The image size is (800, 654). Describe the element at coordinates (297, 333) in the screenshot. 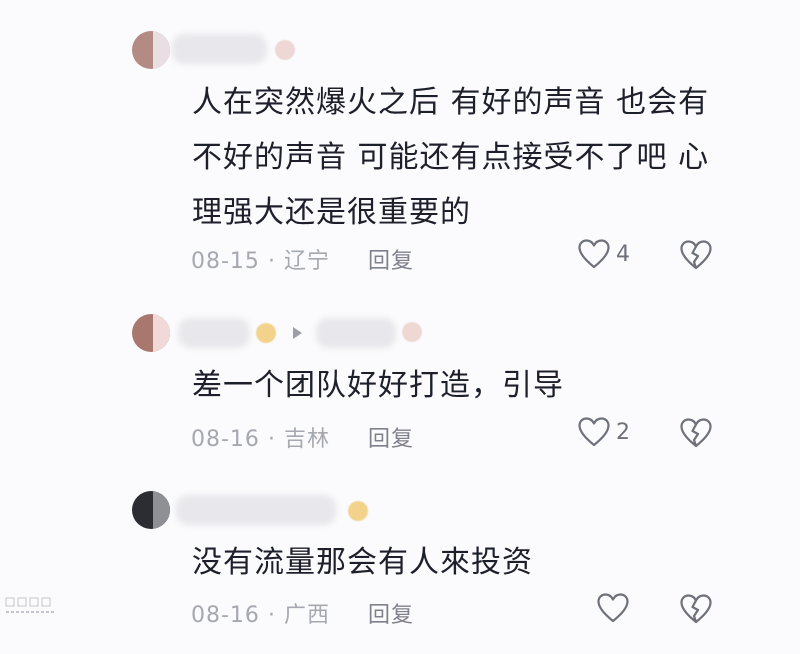

I see `reply-arrow-icon` at that location.